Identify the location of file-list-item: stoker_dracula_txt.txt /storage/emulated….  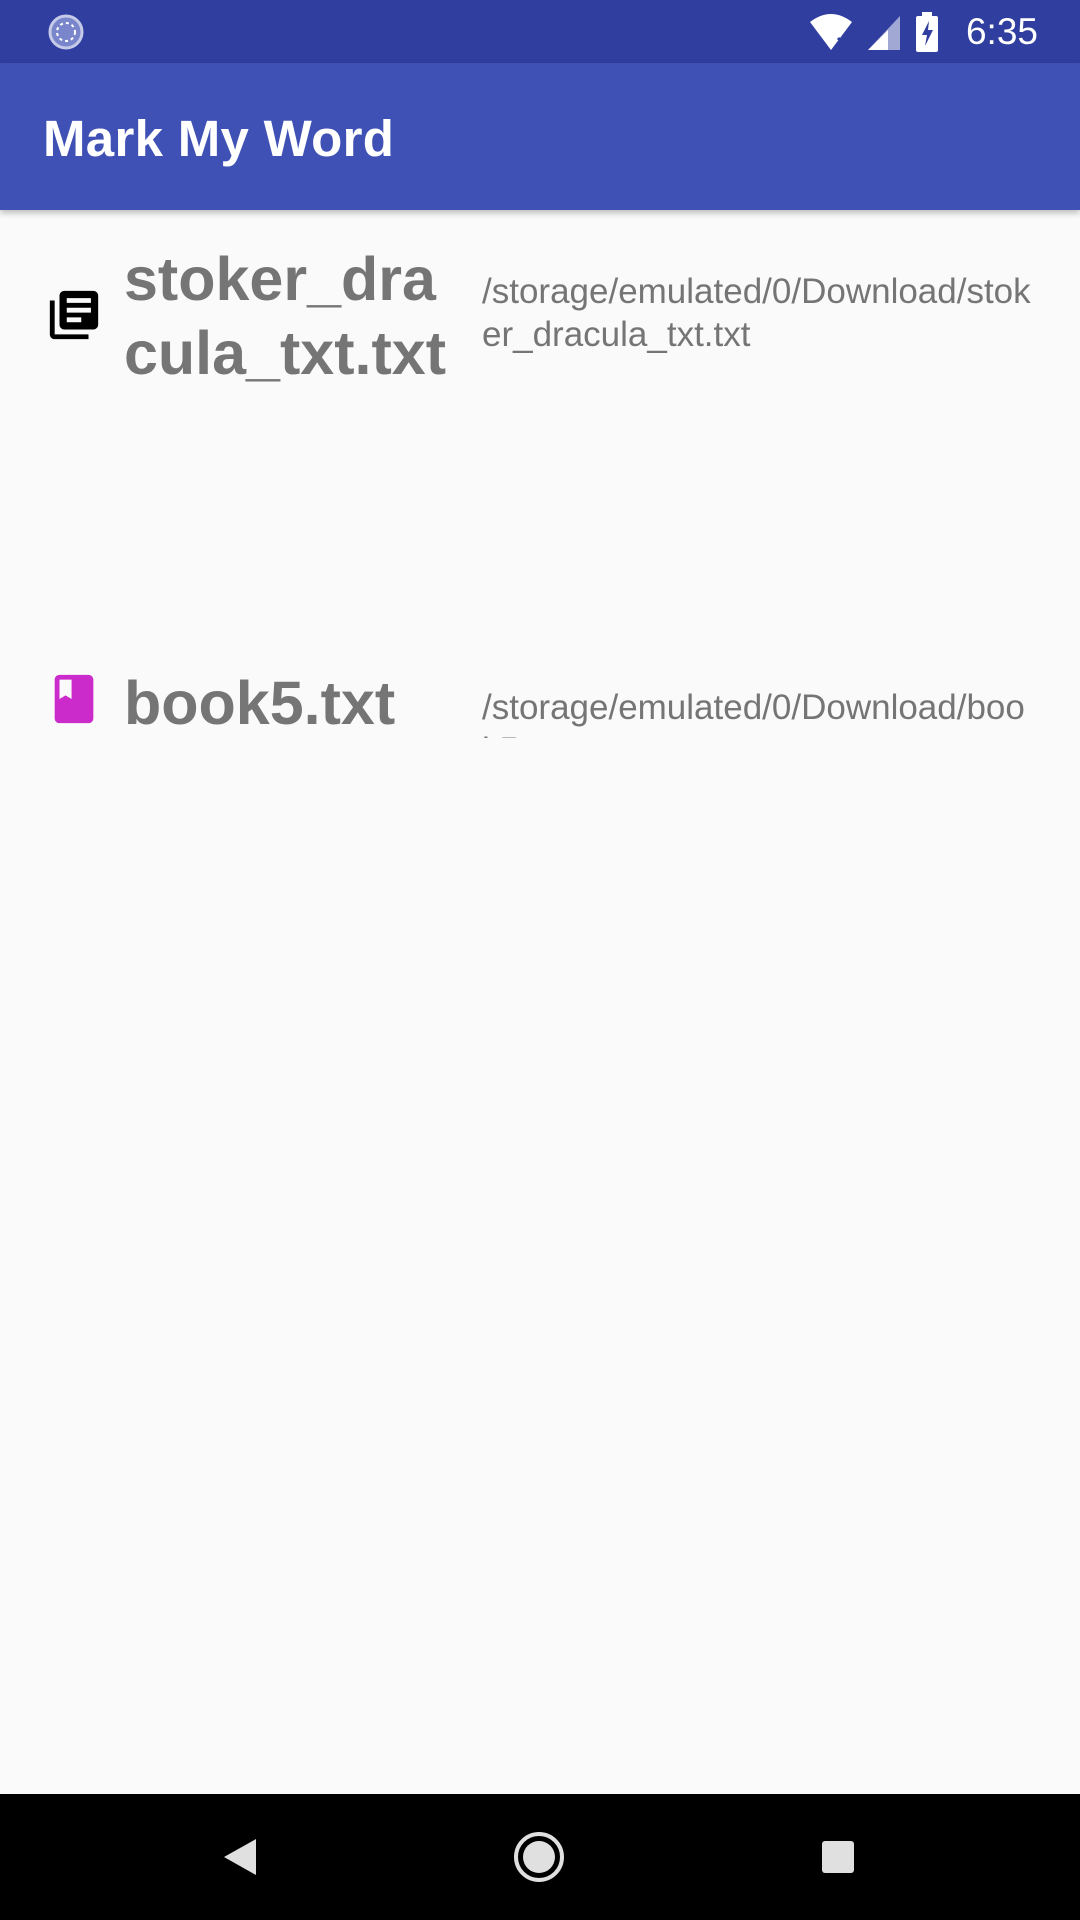
(540, 314).